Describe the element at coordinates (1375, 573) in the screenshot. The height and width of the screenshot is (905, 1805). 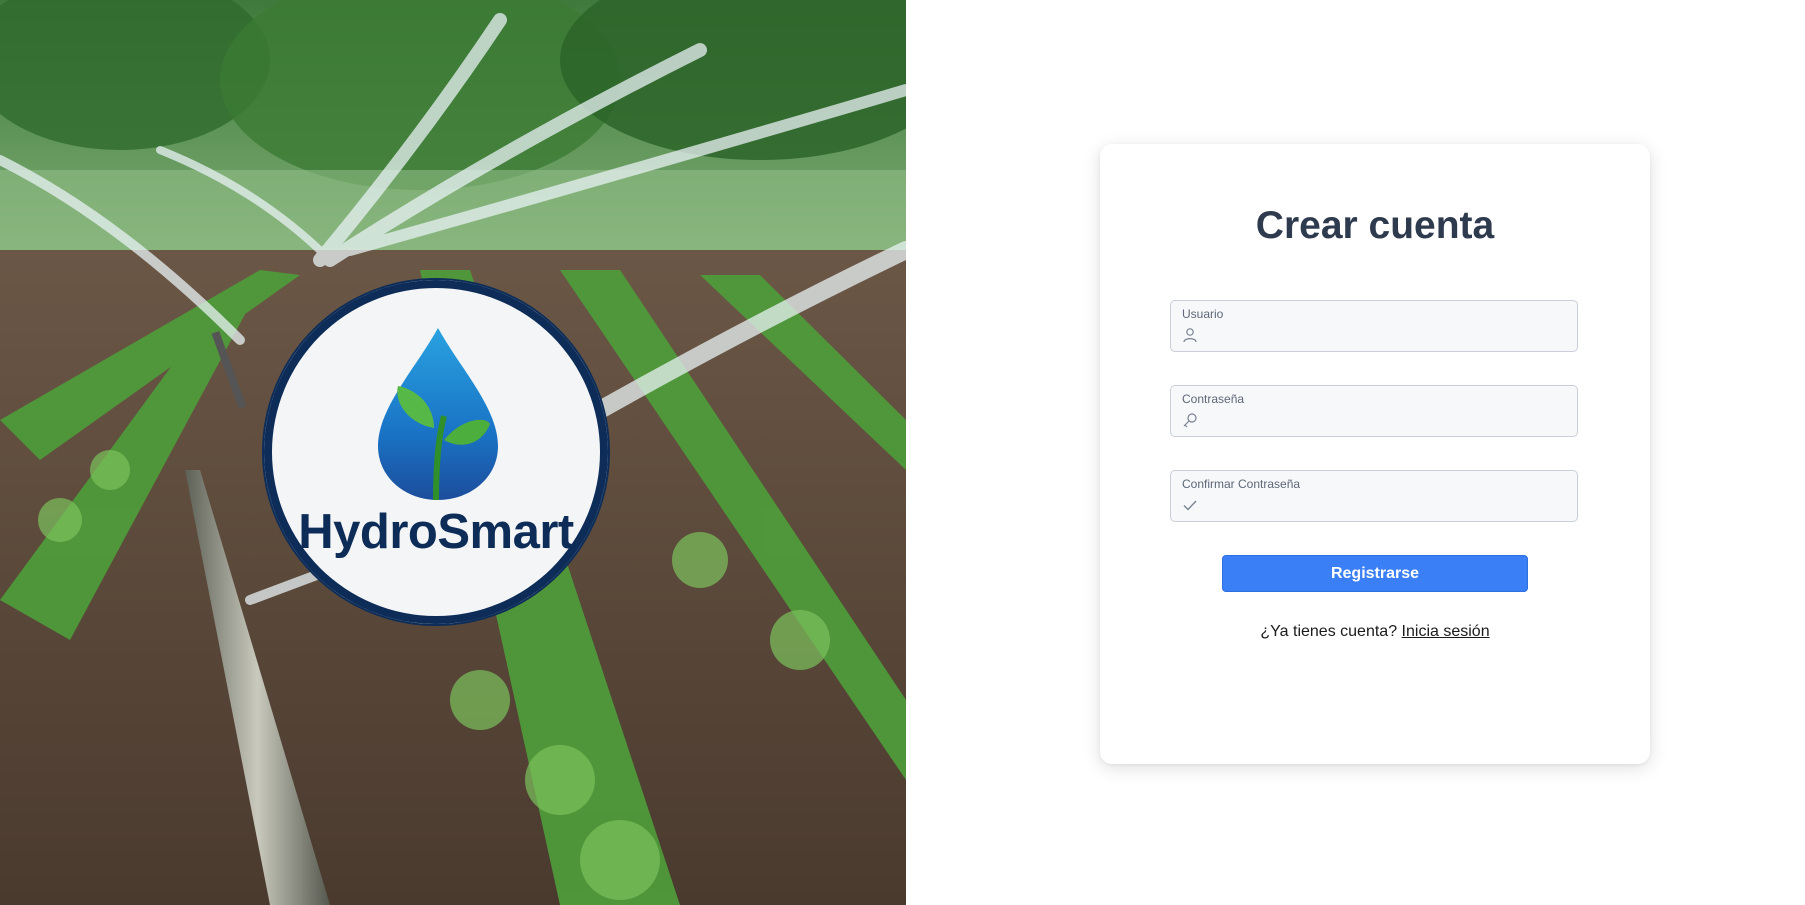
I see `register-button: Registrarse` at that location.